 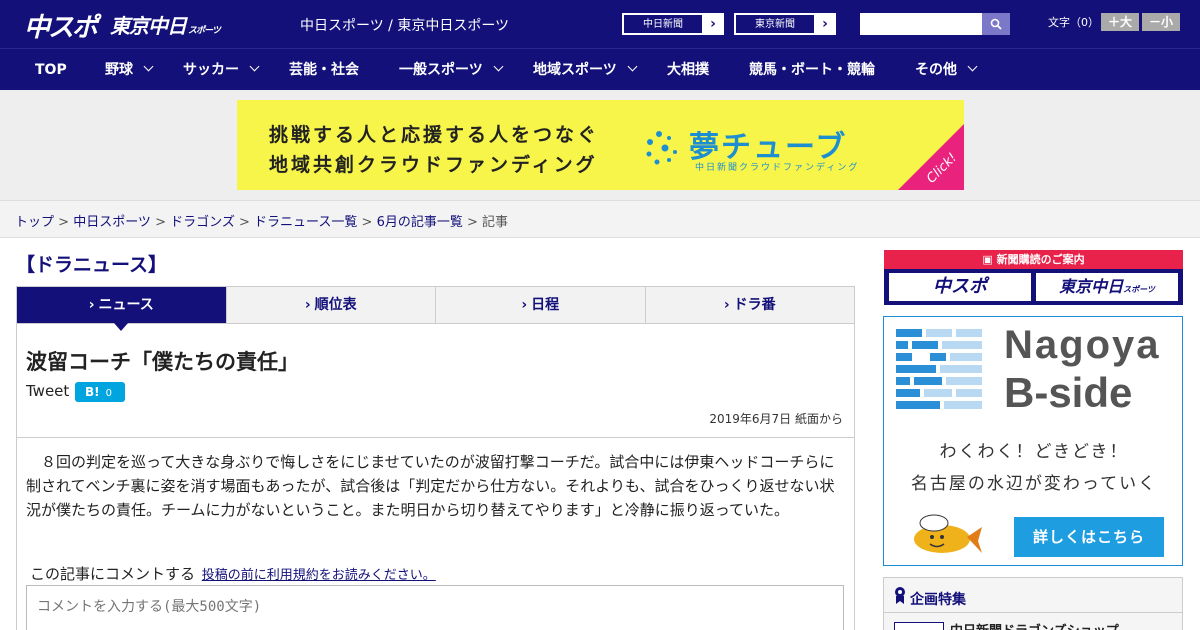 I want to click on bside-details-button: 詳しくはこちら, so click(x=1089, y=537).